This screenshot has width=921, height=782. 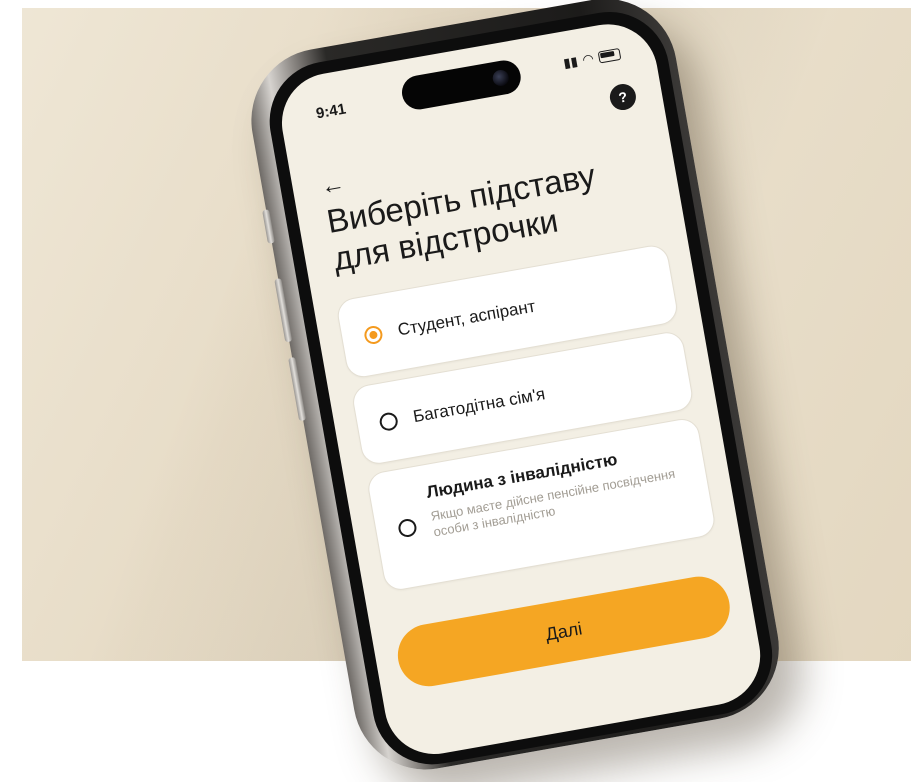 What do you see at coordinates (373, 335) in the screenshot?
I see `radio-selected-icon` at bounding box center [373, 335].